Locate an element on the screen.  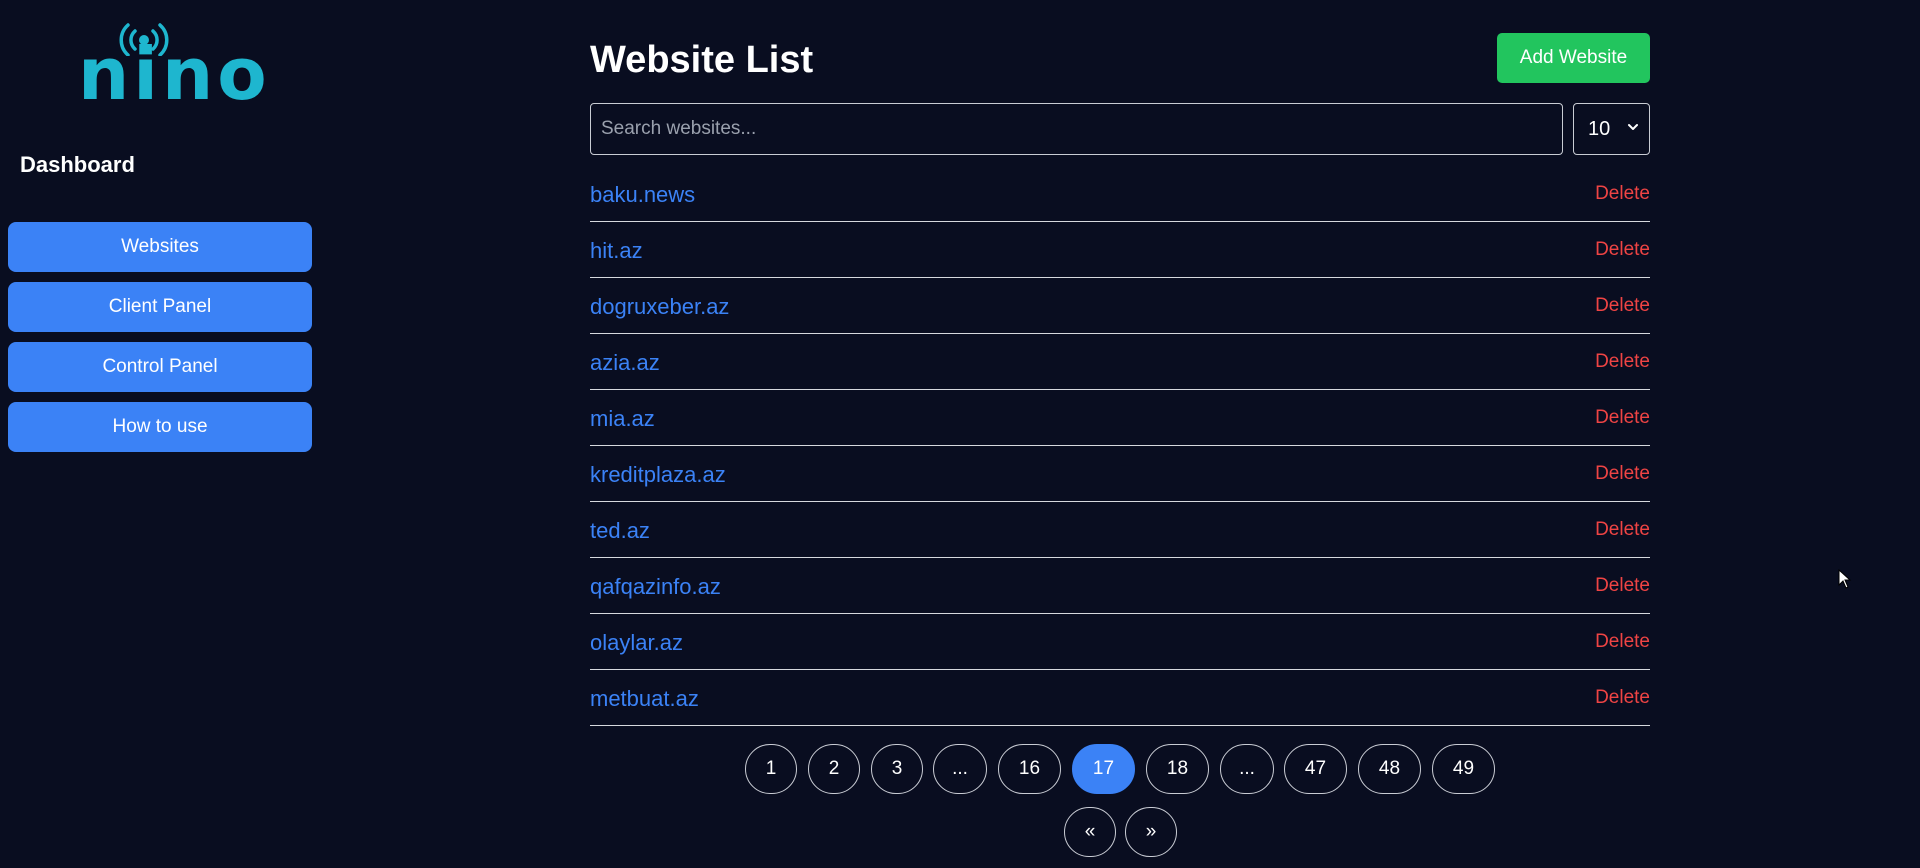
add-website-button: Add Website is located at coordinates (1573, 58).